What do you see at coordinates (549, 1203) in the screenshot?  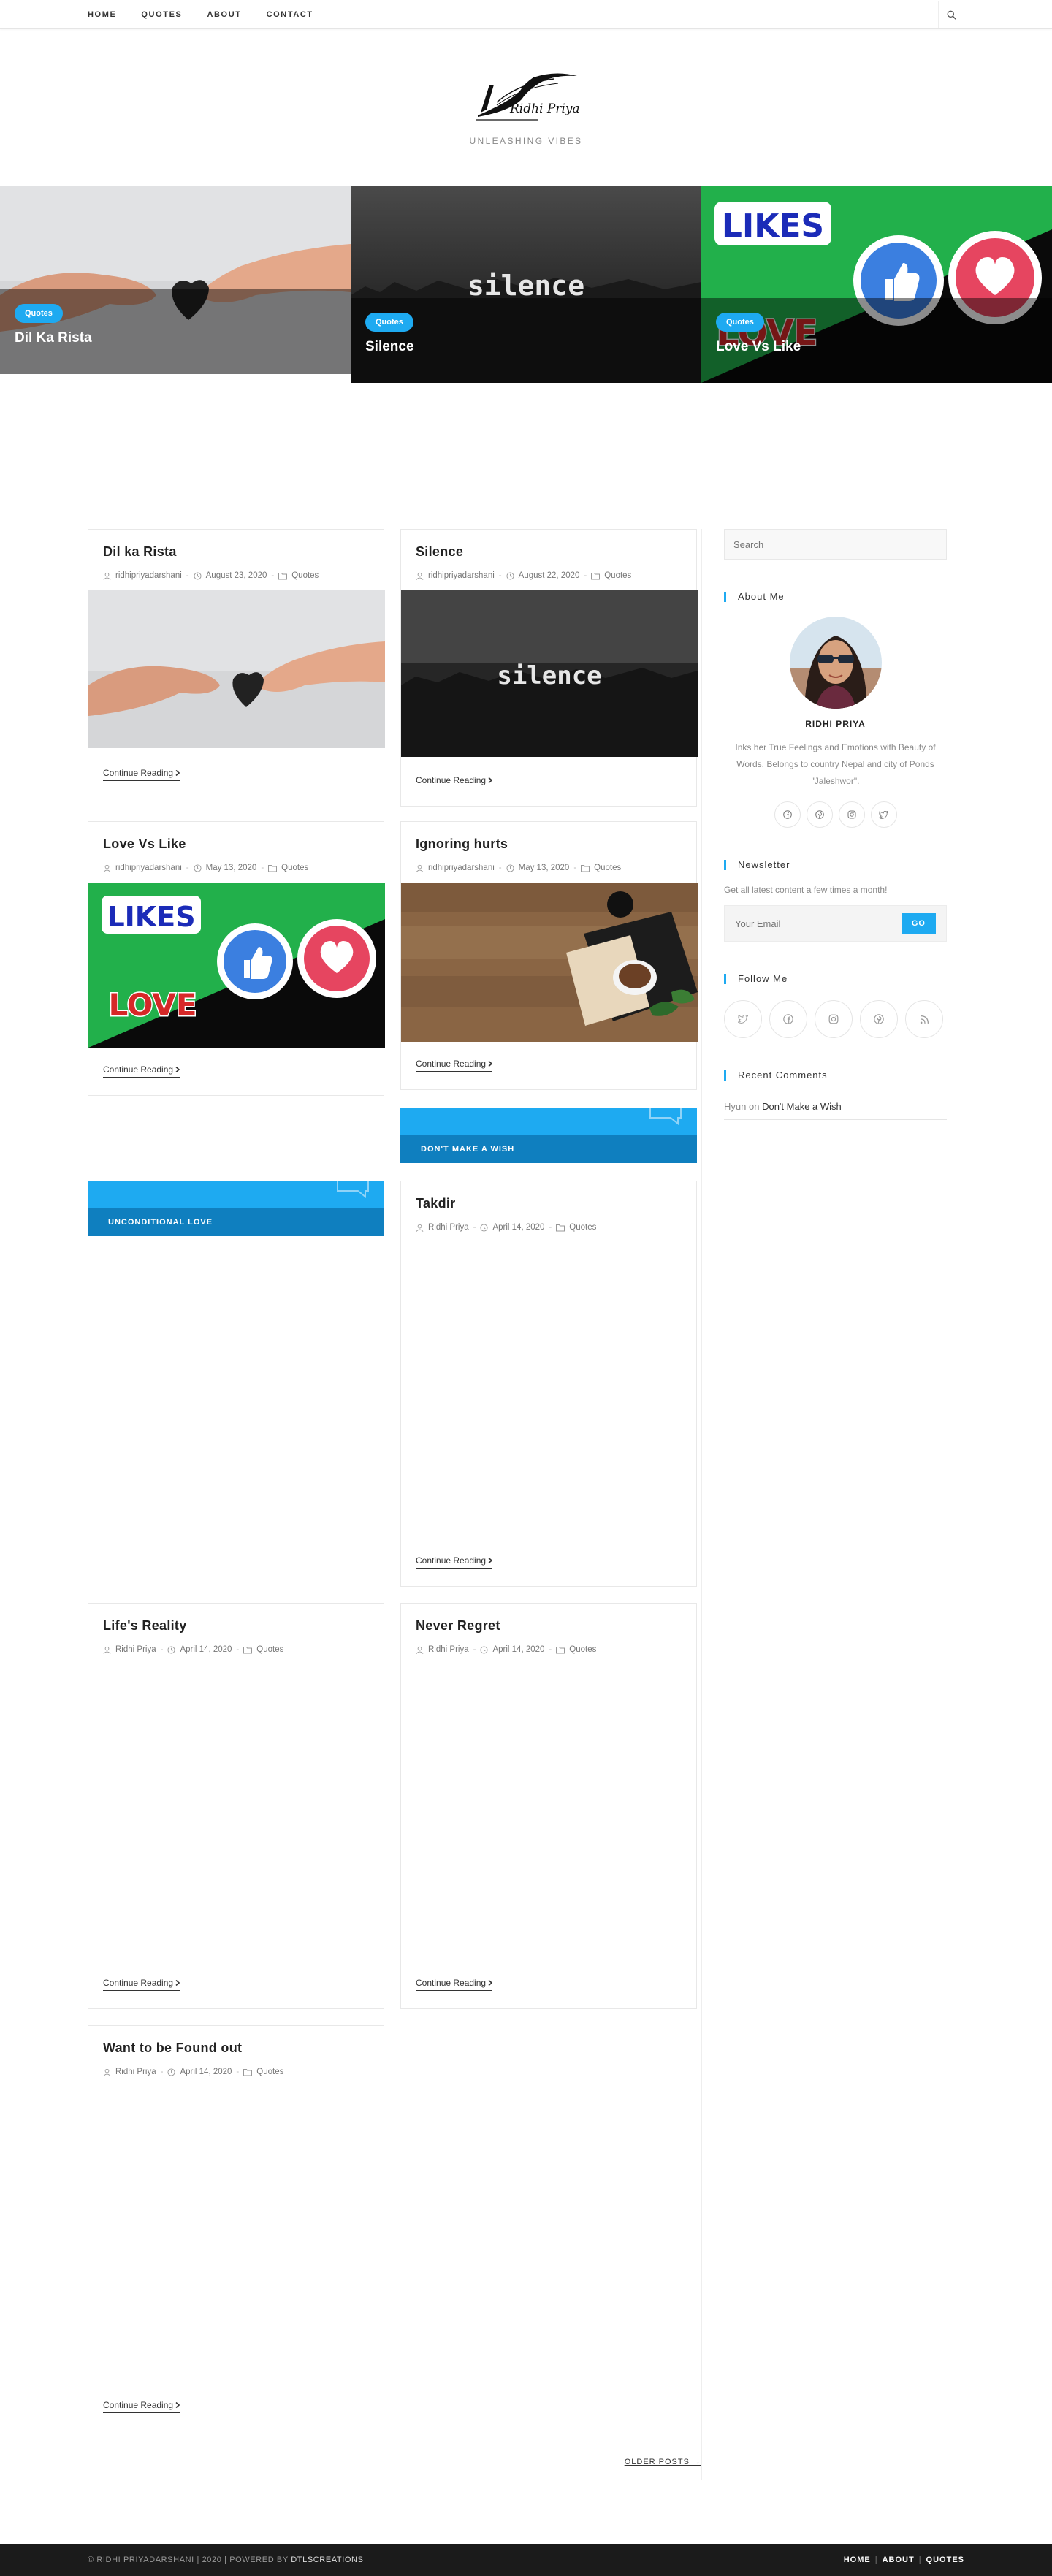 I see `post-title: Takdir` at bounding box center [549, 1203].